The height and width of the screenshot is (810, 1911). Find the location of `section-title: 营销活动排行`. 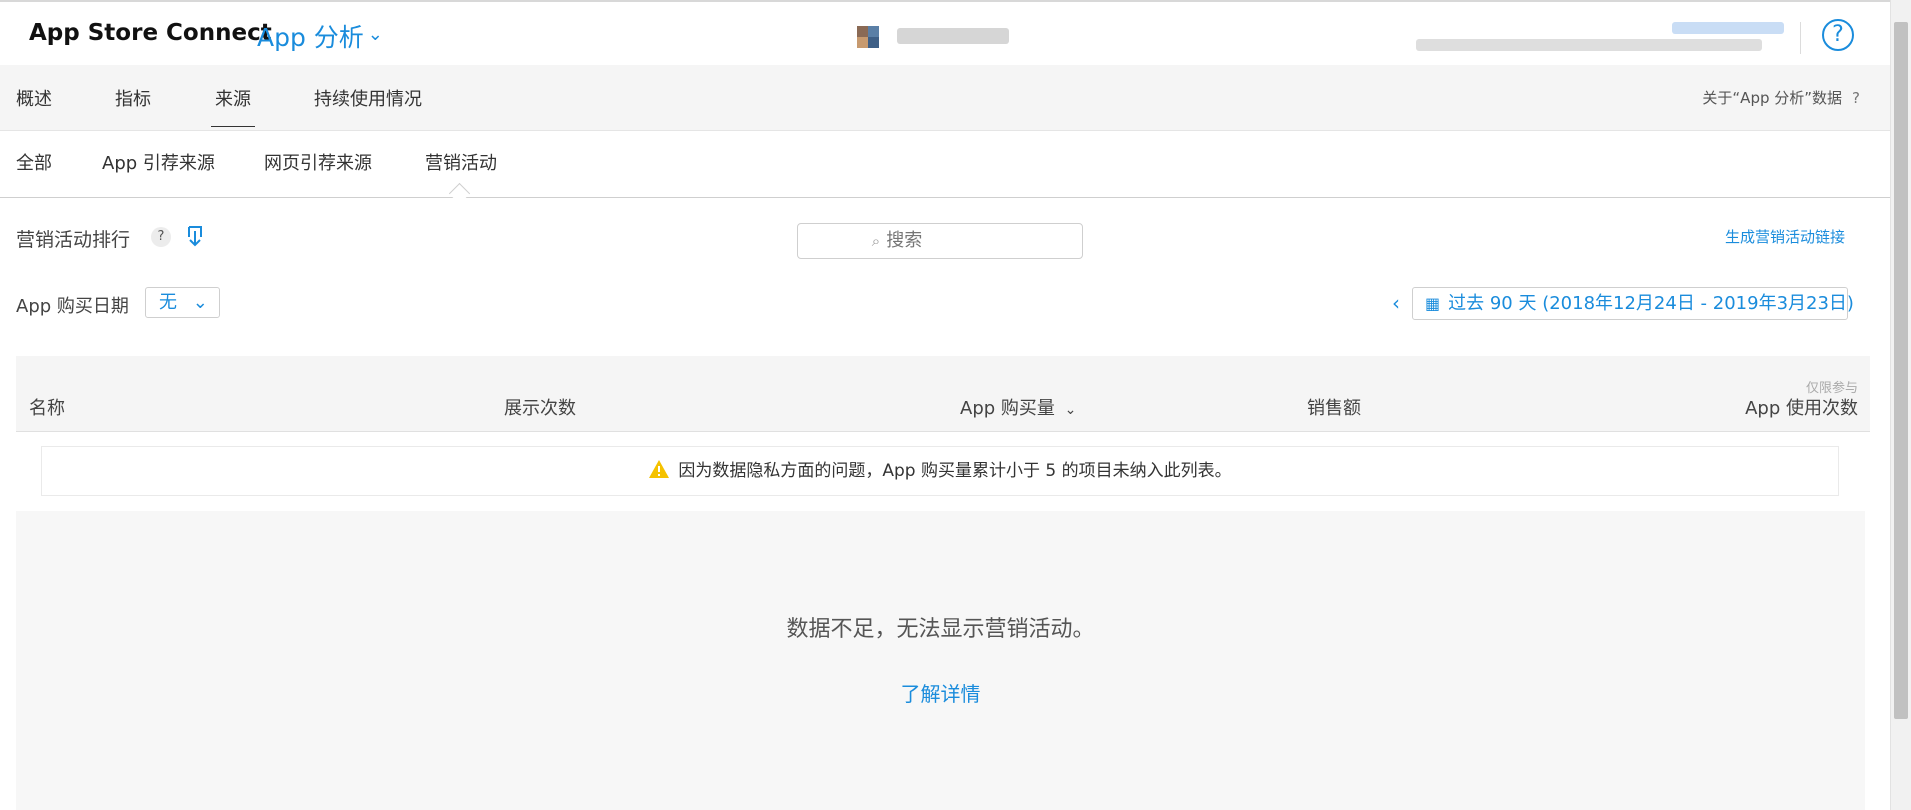

section-title: 营销活动排行 is located at coordinates (73, 240).